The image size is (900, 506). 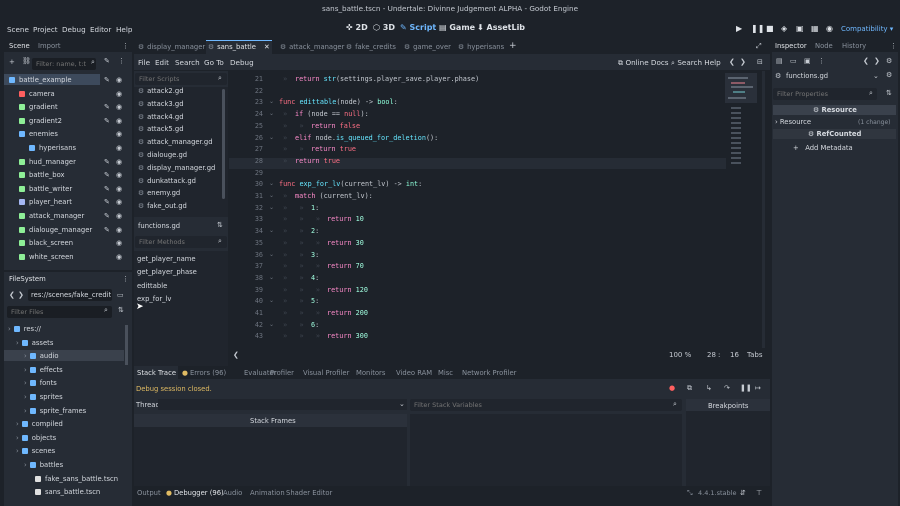 What do you see at coordinates (334, 196) in the screenshot?
I see `code-line: match (current_lv):` at bounding box center [334, 196].